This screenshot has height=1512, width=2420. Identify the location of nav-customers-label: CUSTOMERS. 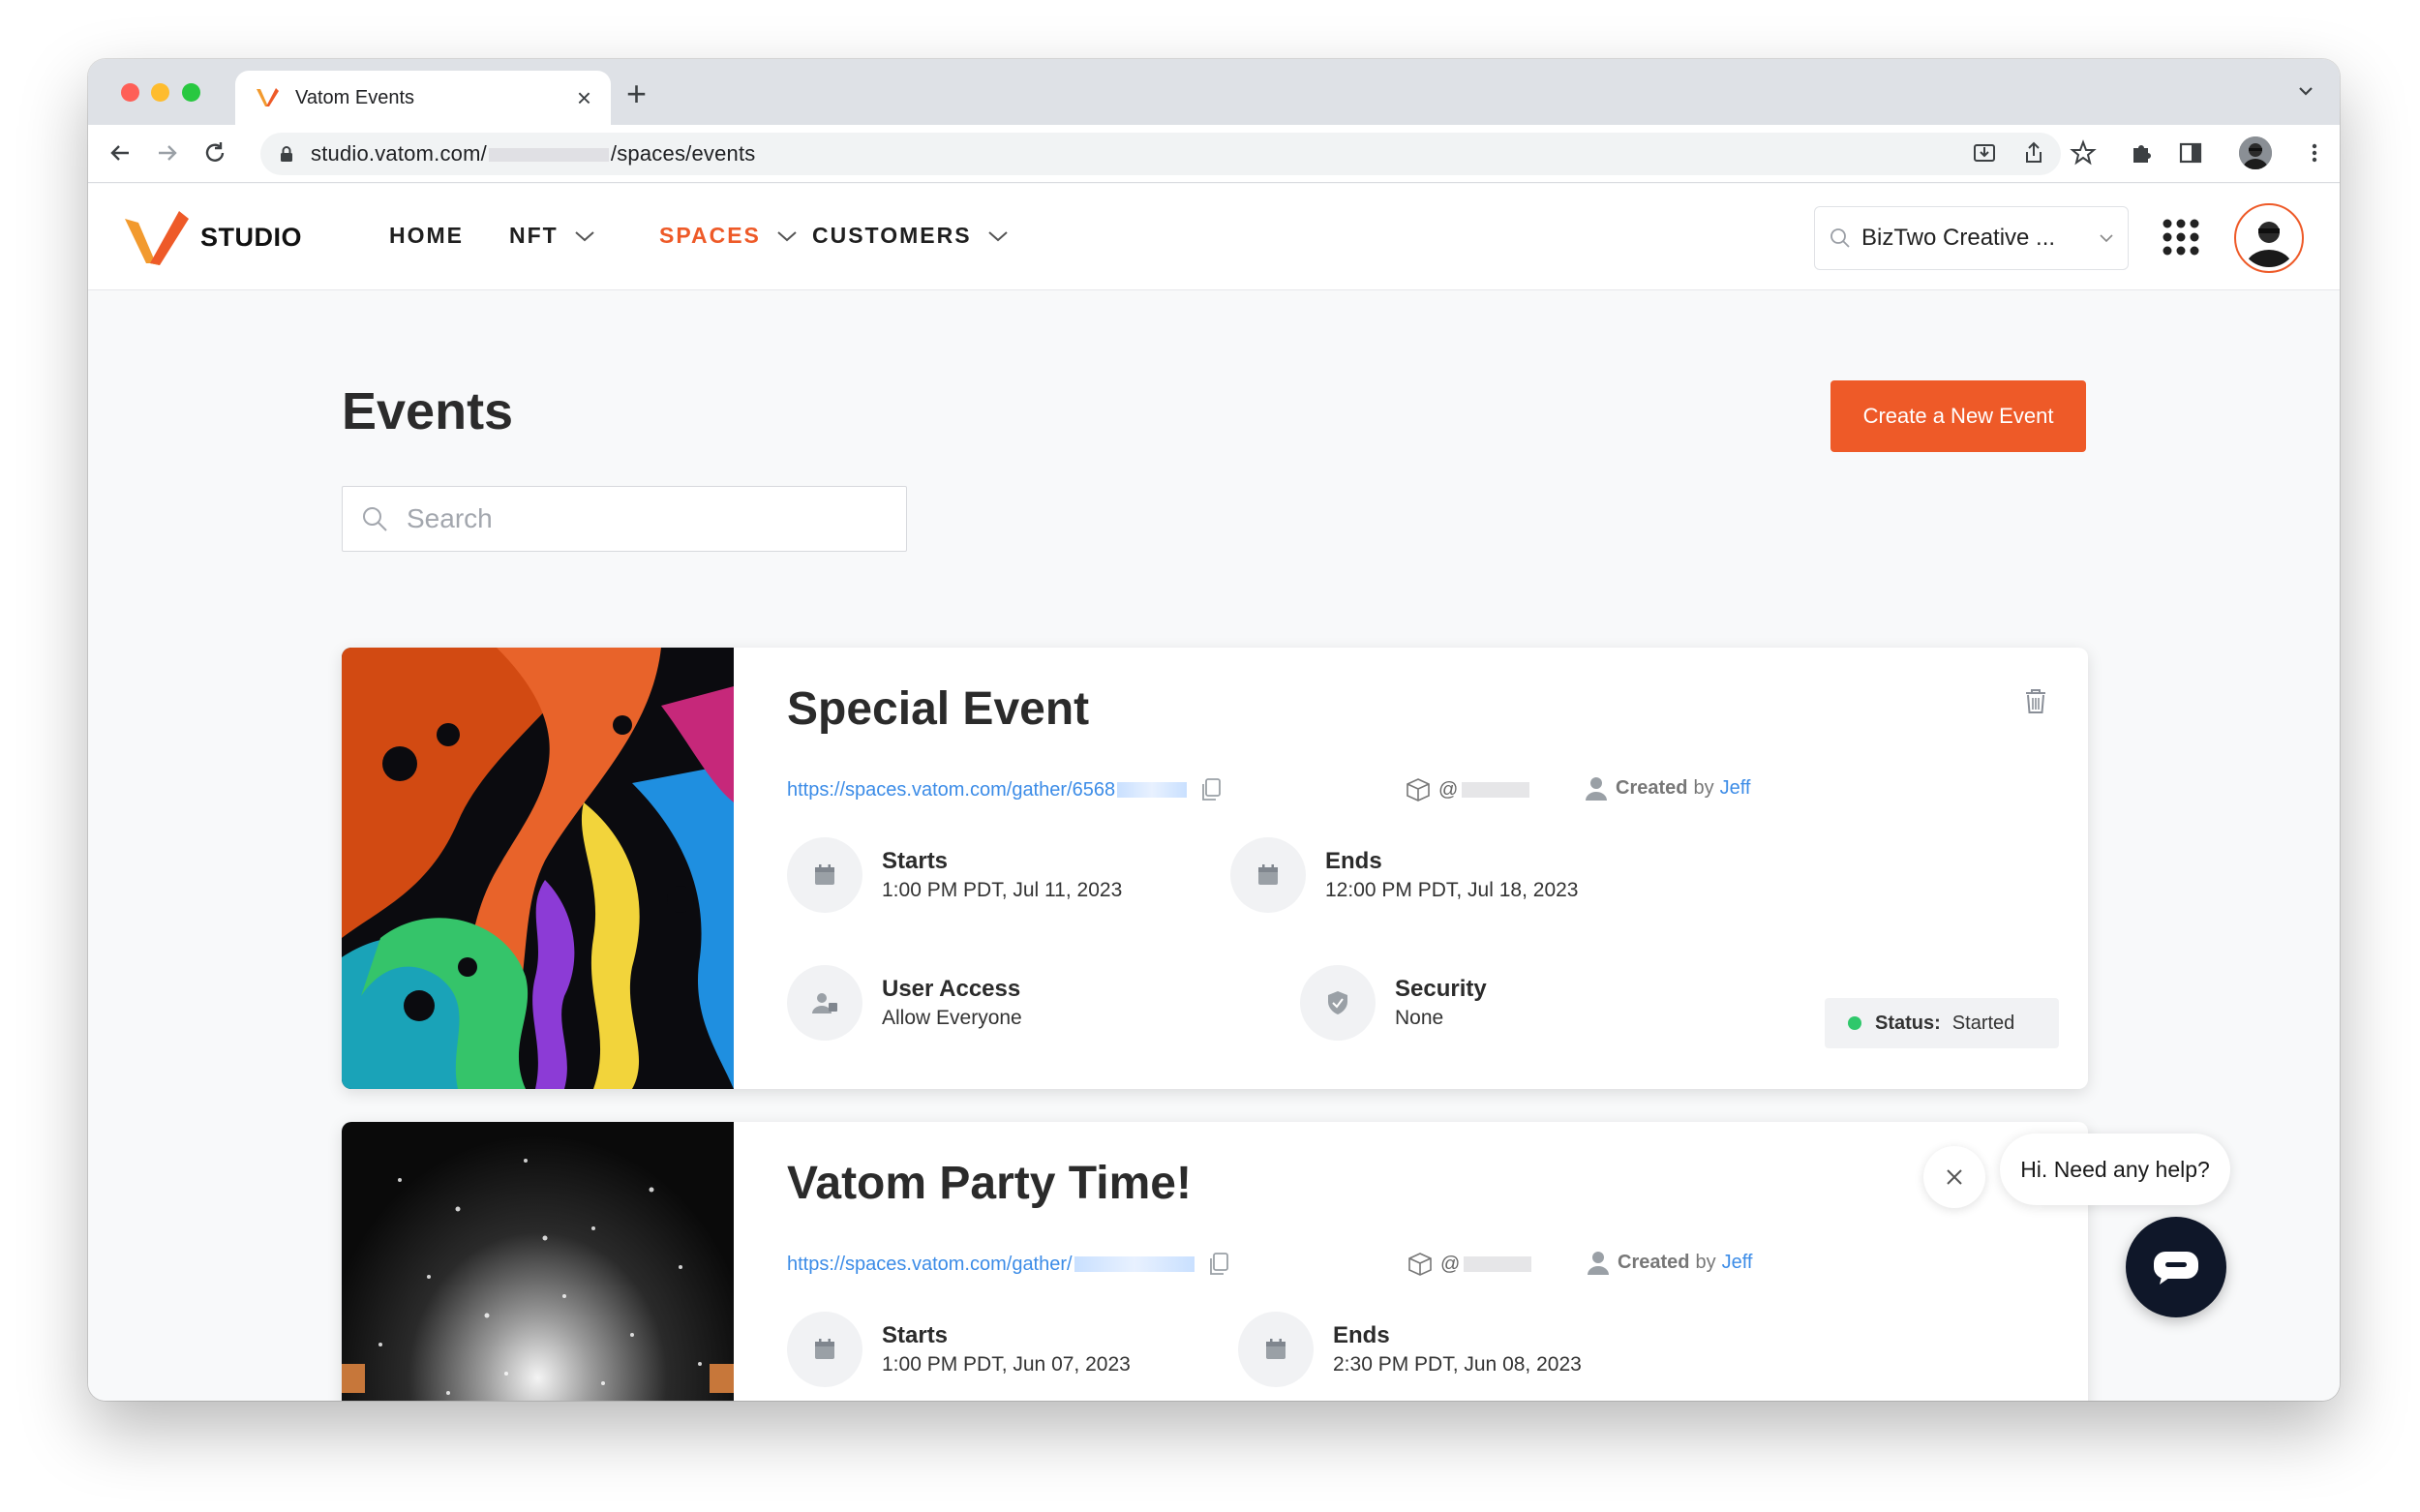
(892, 235).